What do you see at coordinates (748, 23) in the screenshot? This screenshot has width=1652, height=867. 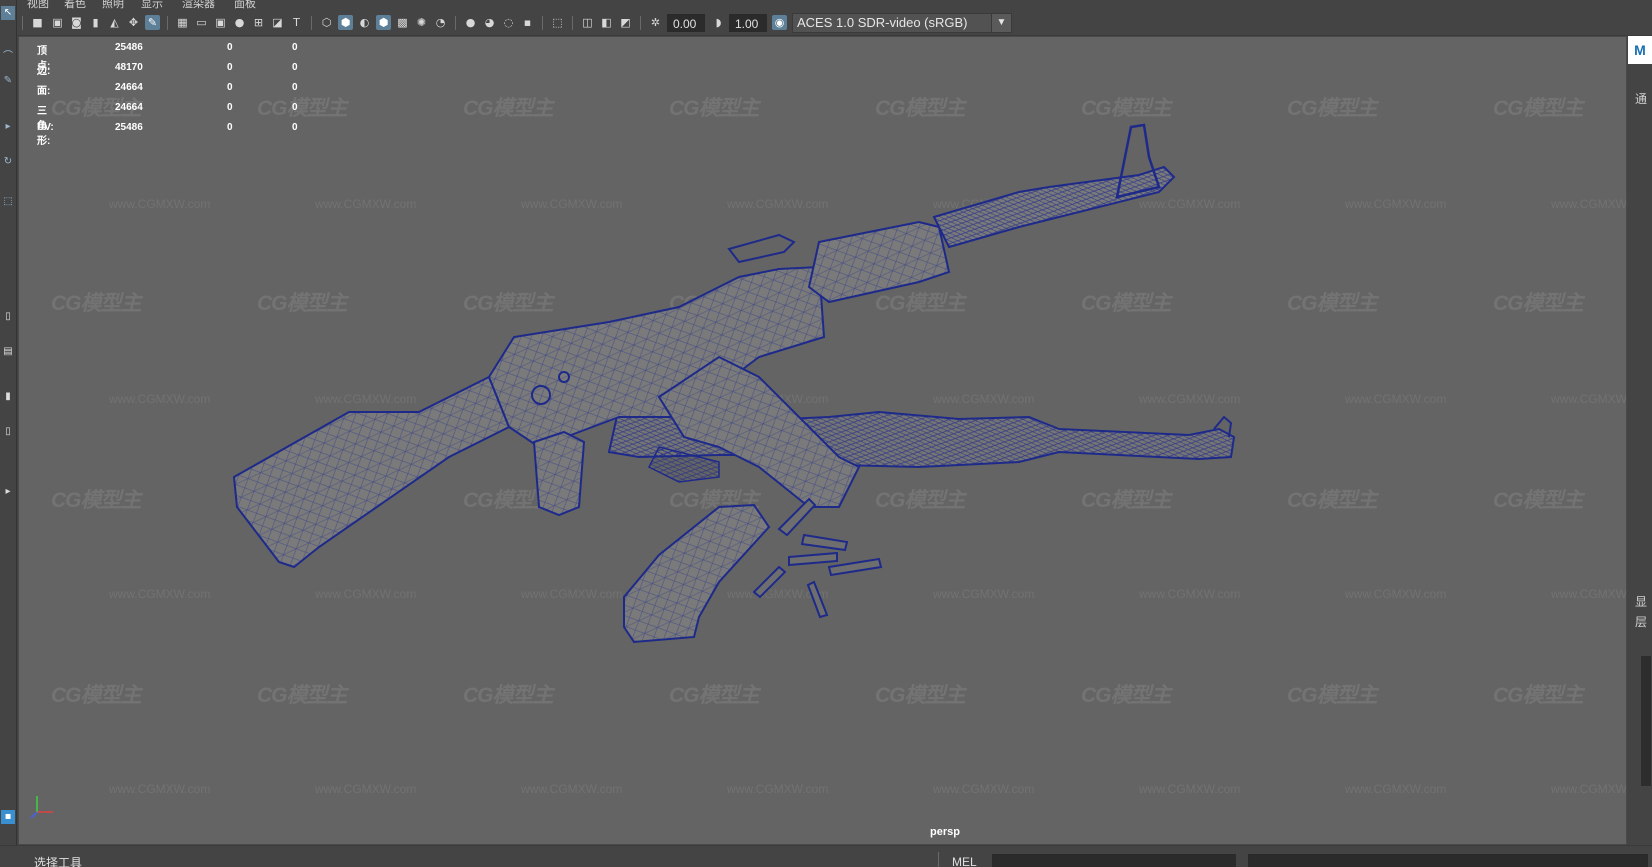 I see `gamma-field: 1.00` at bounding box center [748, 23].